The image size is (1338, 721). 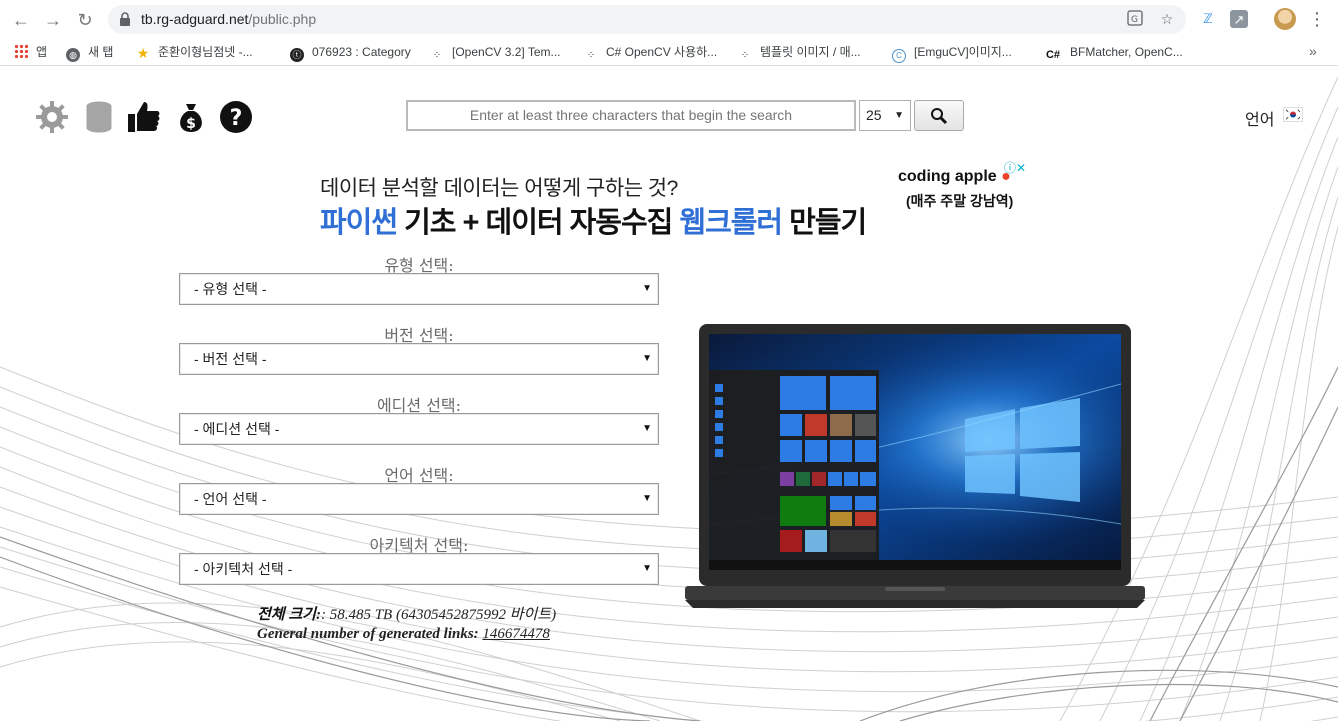 I want to click on architecture-select-value: - 아키텍처 선택 -, so click(x=243, y=569).